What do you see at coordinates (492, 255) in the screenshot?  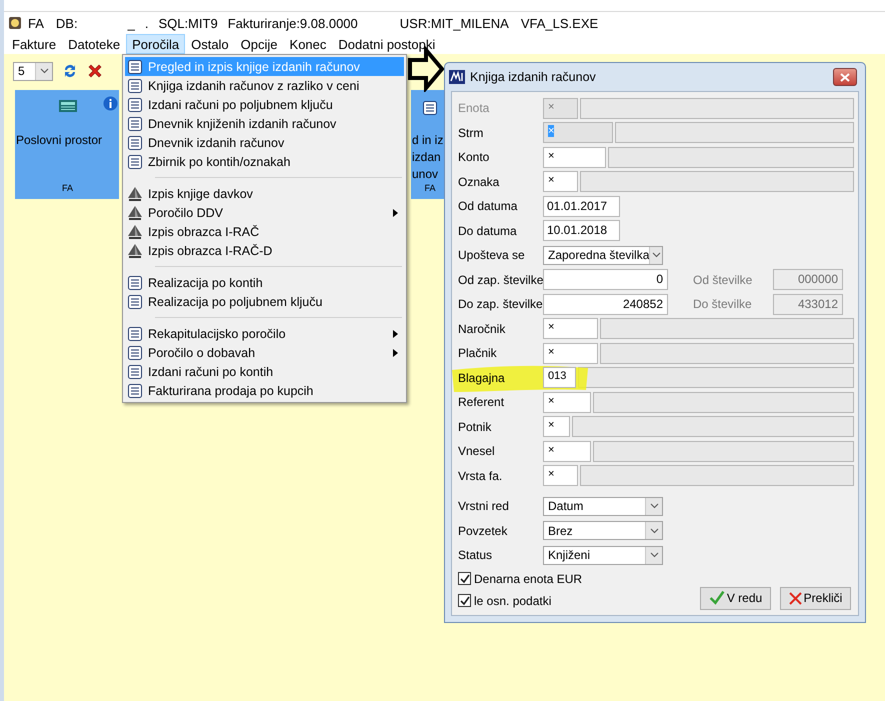 I see `field-label: Upošteva se` at bounding box center [492, 255].